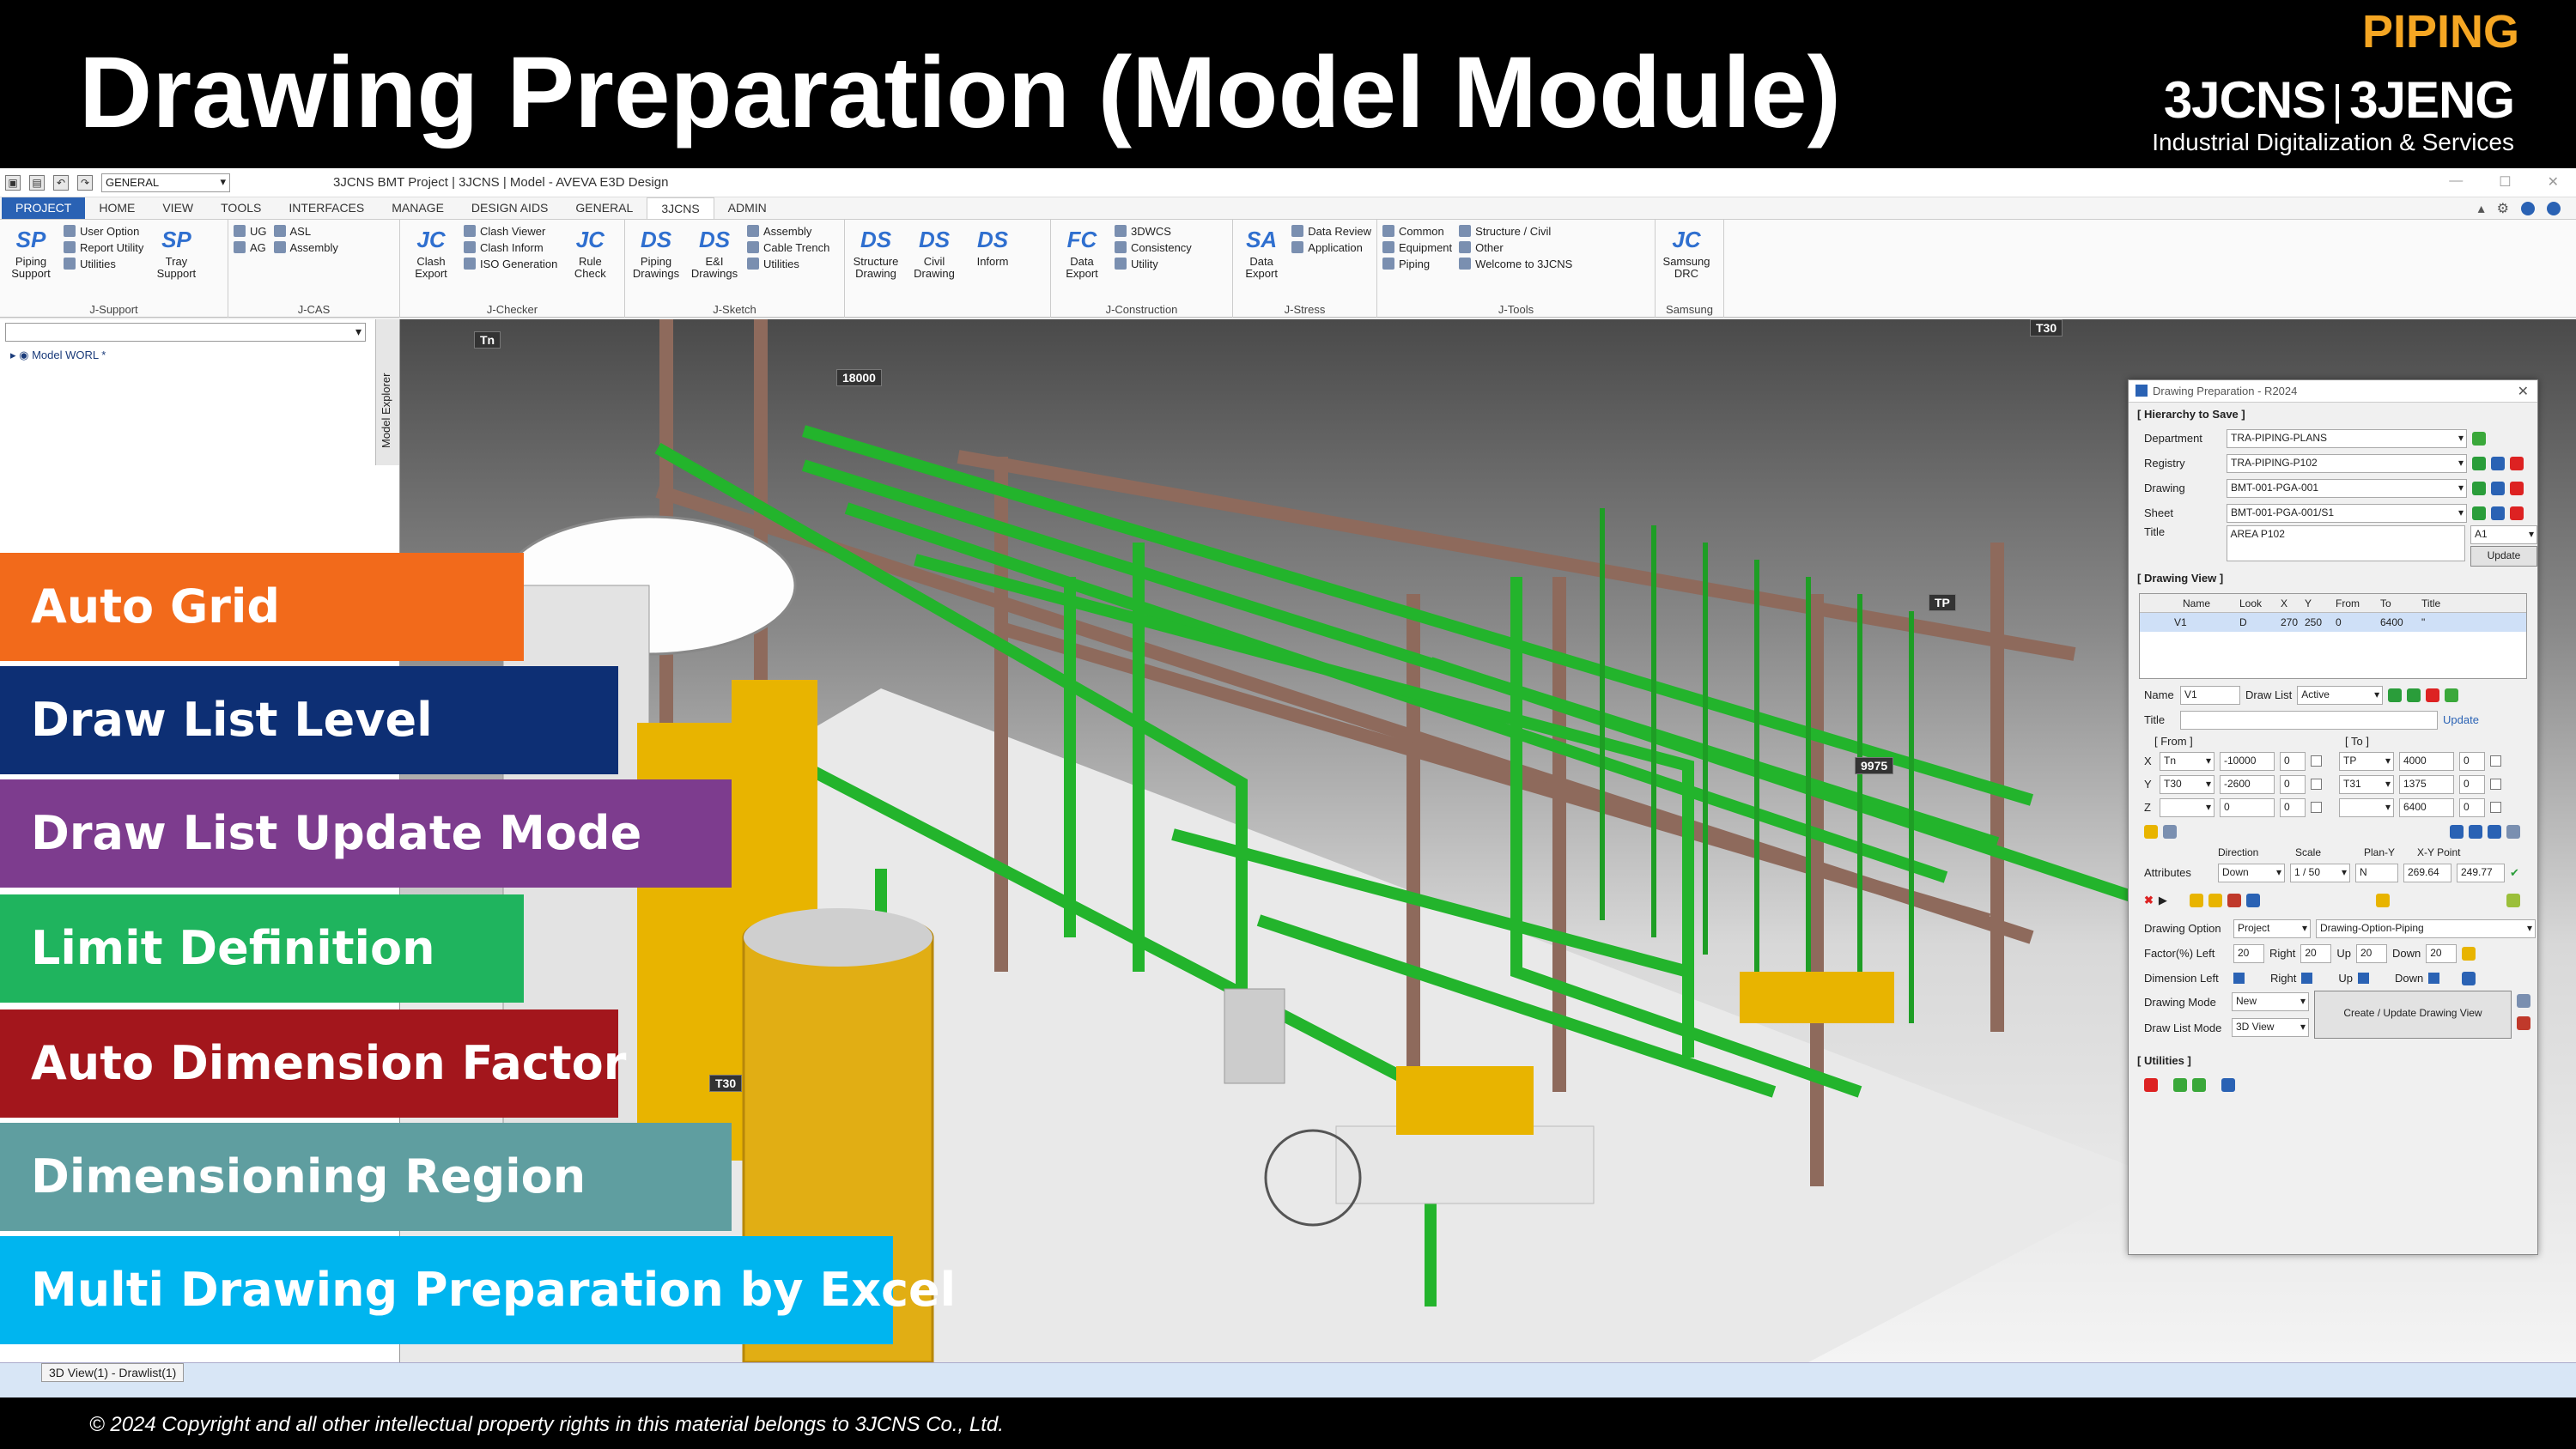 Image resolution: width=2576 pixels, height=1449 pixels. I want to click on tray-support-button: SP Tray Support, so click(176, 261).